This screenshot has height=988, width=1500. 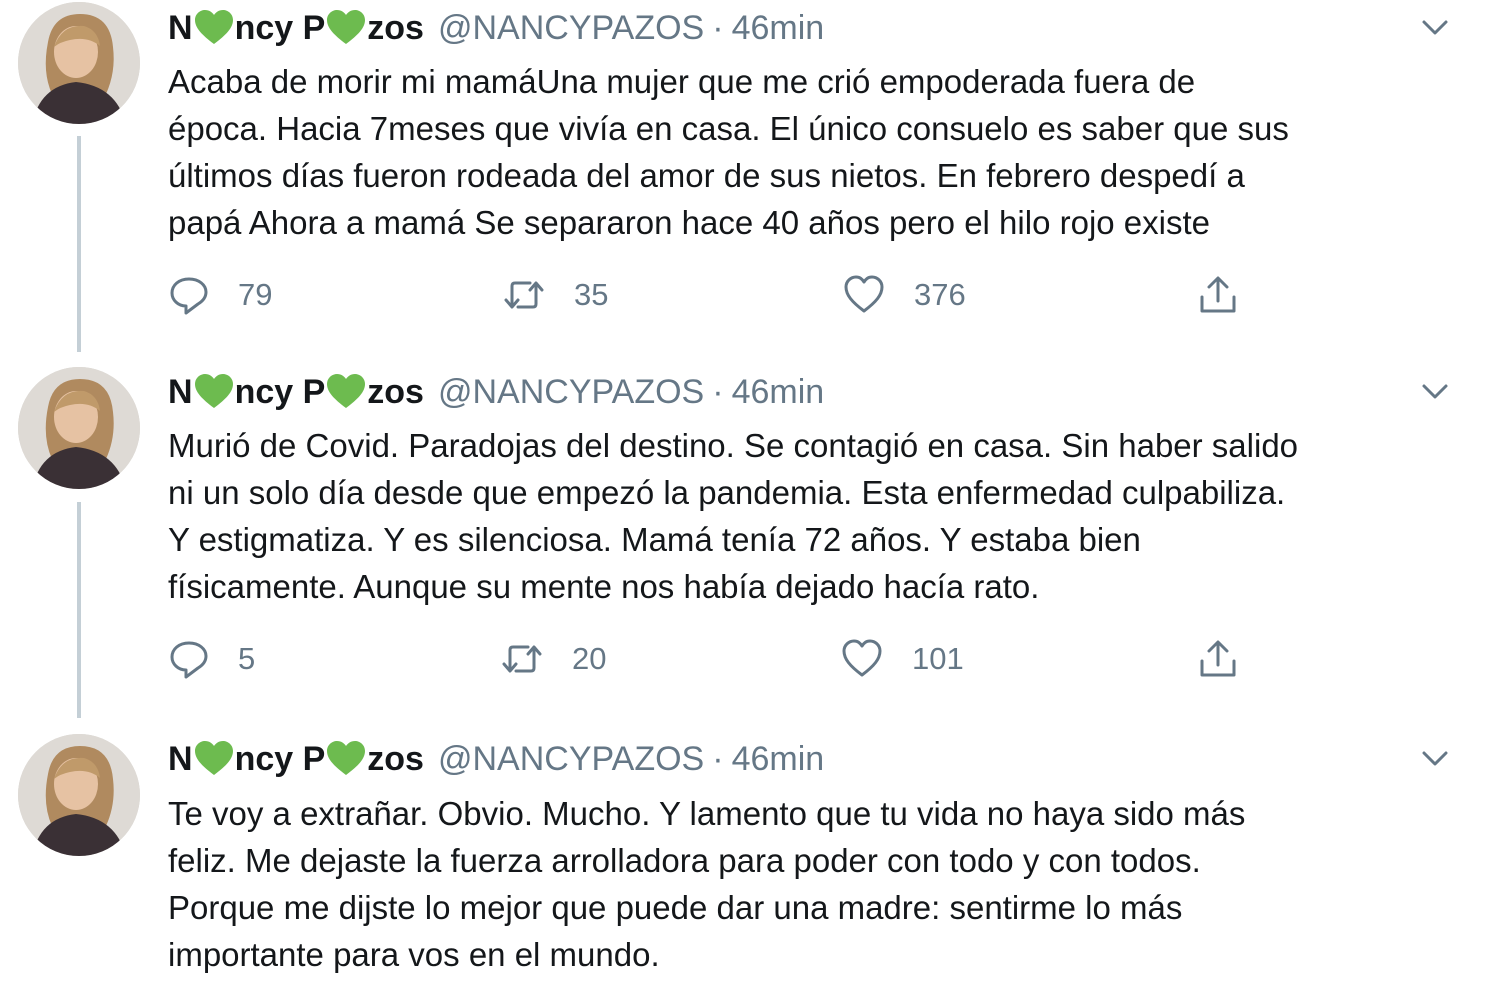 I want to click on retweet-count: 35, so click(x=591, y=294).